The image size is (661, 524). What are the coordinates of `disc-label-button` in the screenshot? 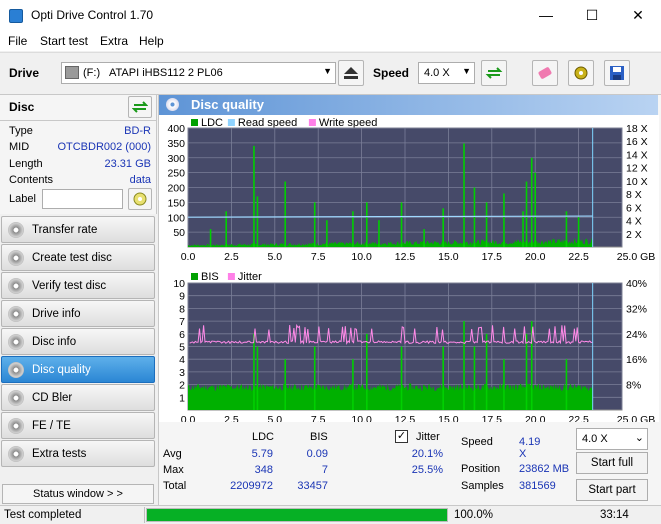 It's located at (140, 199).